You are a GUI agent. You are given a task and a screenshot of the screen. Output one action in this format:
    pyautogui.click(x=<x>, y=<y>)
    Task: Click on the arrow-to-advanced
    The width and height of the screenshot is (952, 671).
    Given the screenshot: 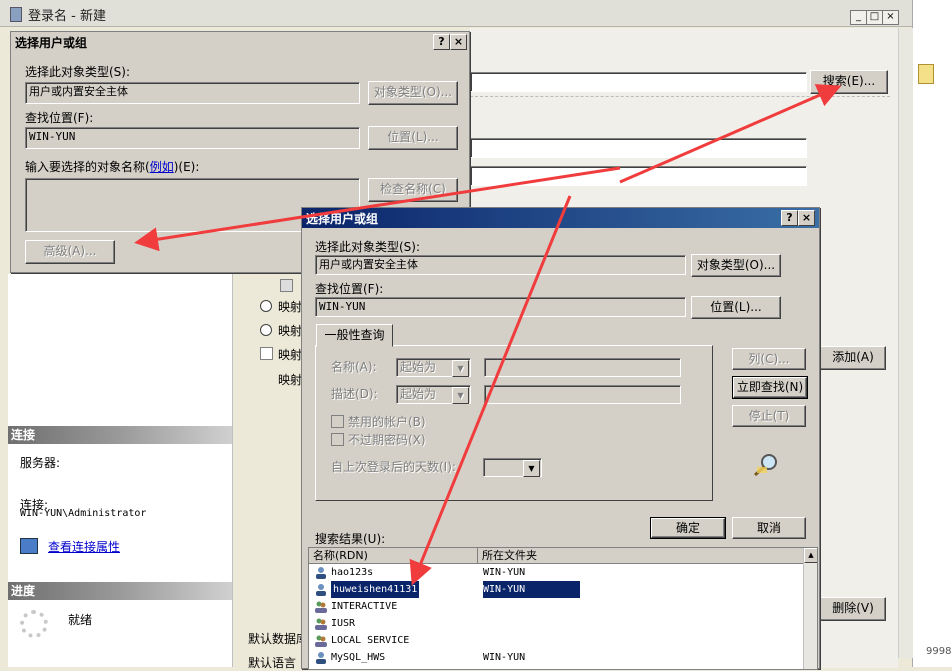 What is the action you would take?
    pyautogui.click(x=377, y=209)
    